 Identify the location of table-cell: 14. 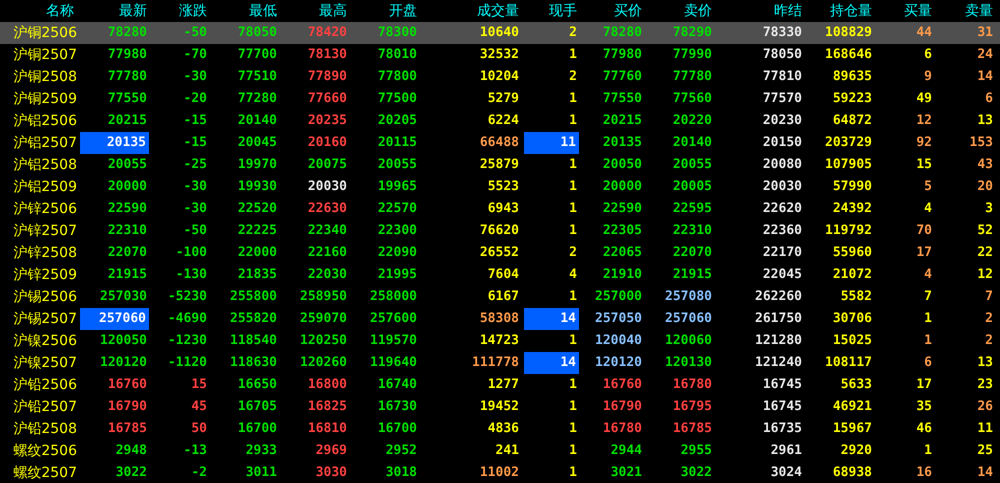
(985, 472).